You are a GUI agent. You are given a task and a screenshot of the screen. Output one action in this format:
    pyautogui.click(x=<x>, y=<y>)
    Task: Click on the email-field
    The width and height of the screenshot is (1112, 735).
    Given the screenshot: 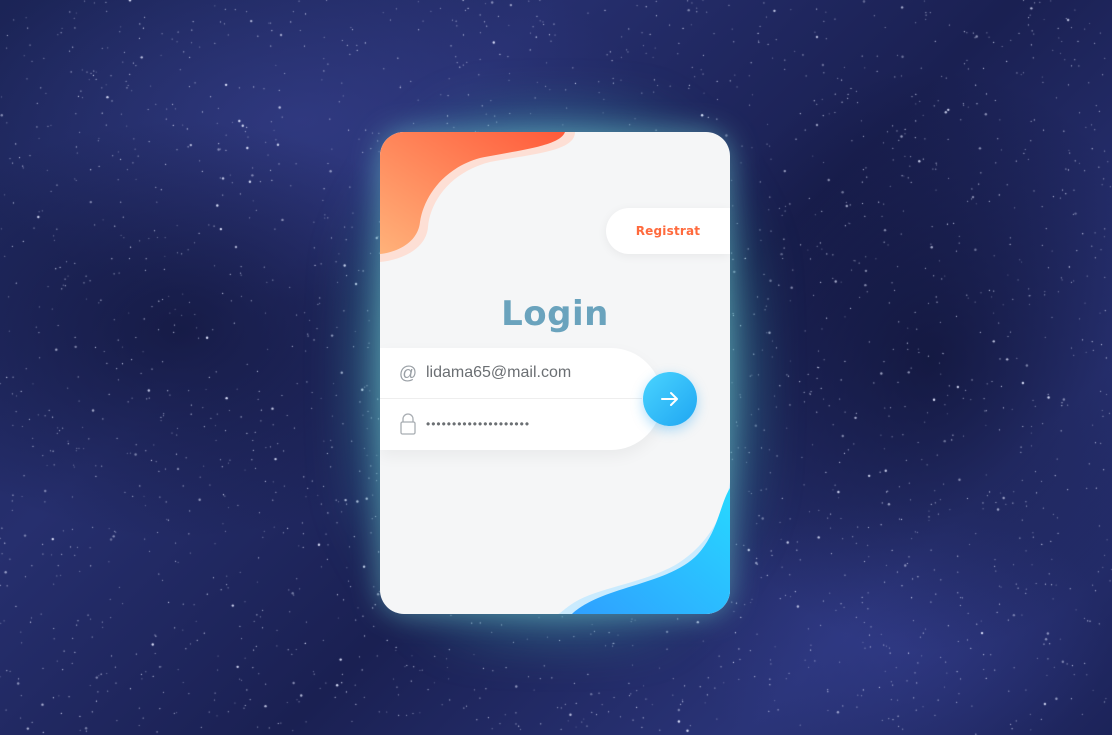 What is the action you would take?
    pyautogui.click(x=526, y=373)
    